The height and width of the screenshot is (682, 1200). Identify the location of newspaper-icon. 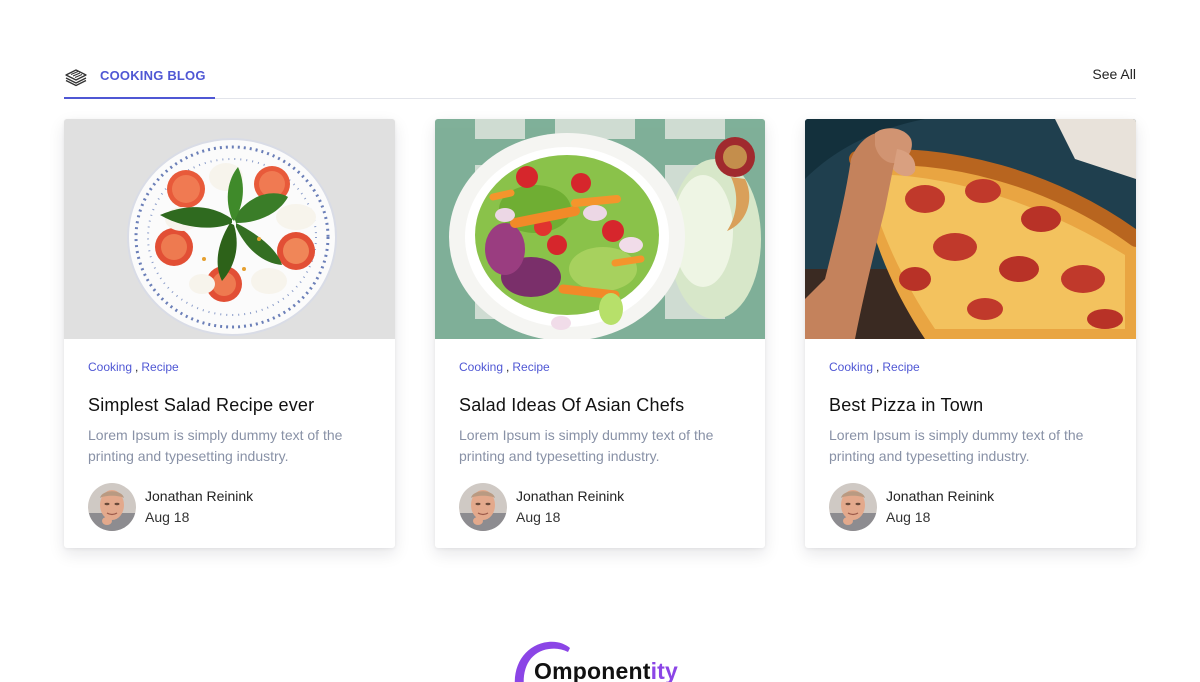
(76, 77).